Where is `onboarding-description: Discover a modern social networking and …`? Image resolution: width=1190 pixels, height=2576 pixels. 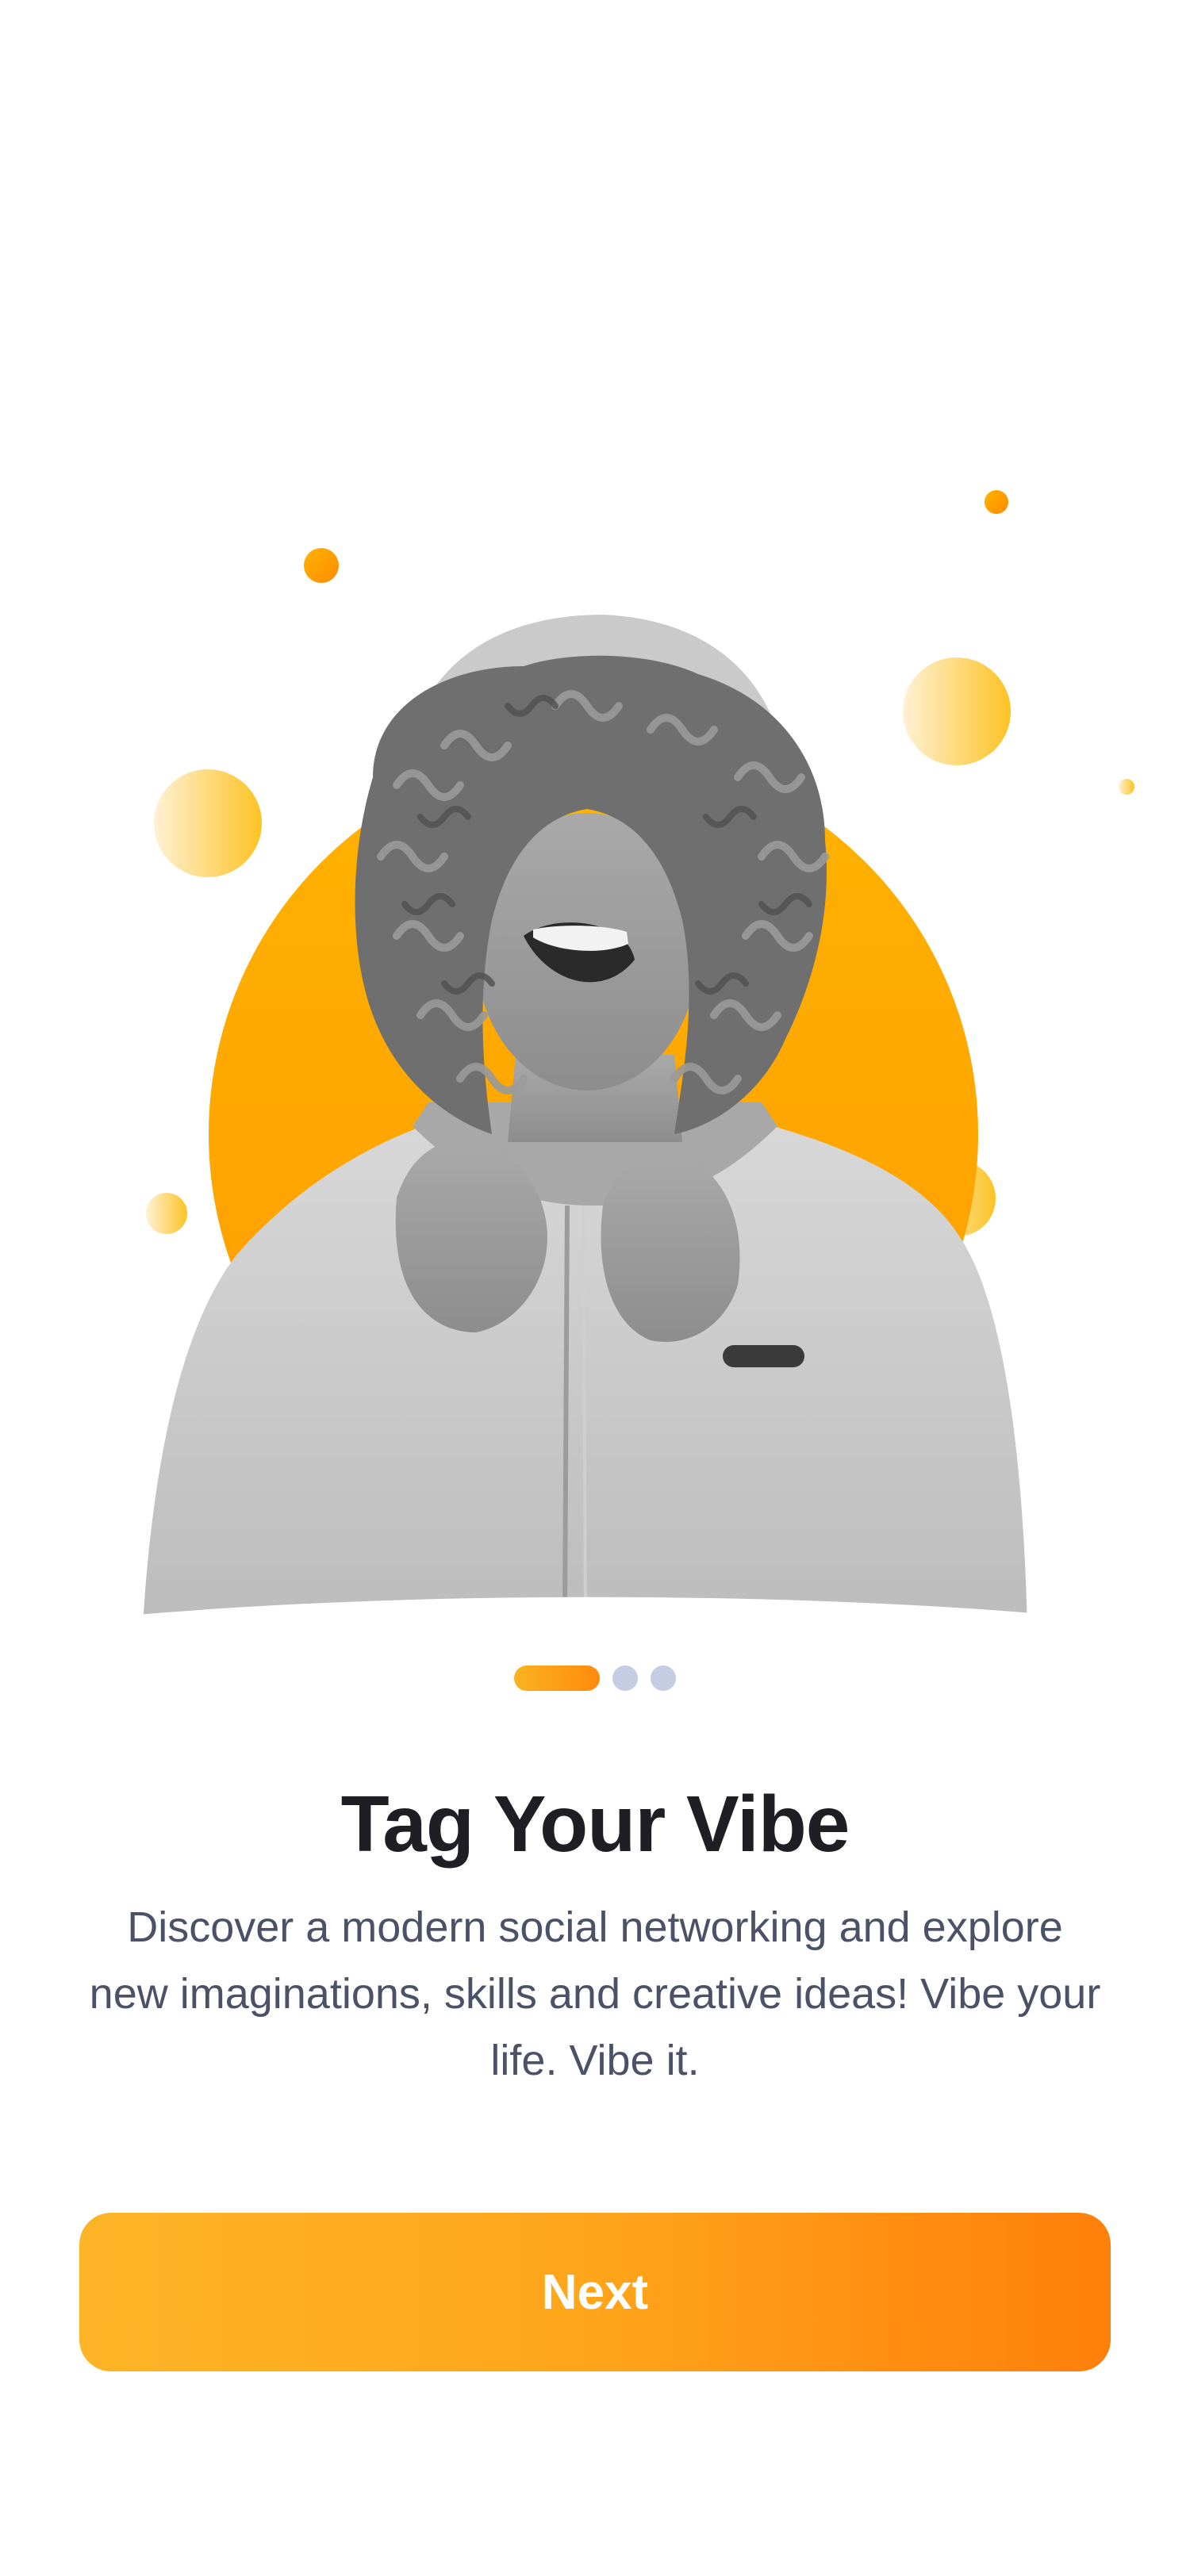
onboarding-description: Discover a modern social networking and … is located at coordinates (595, 1993).